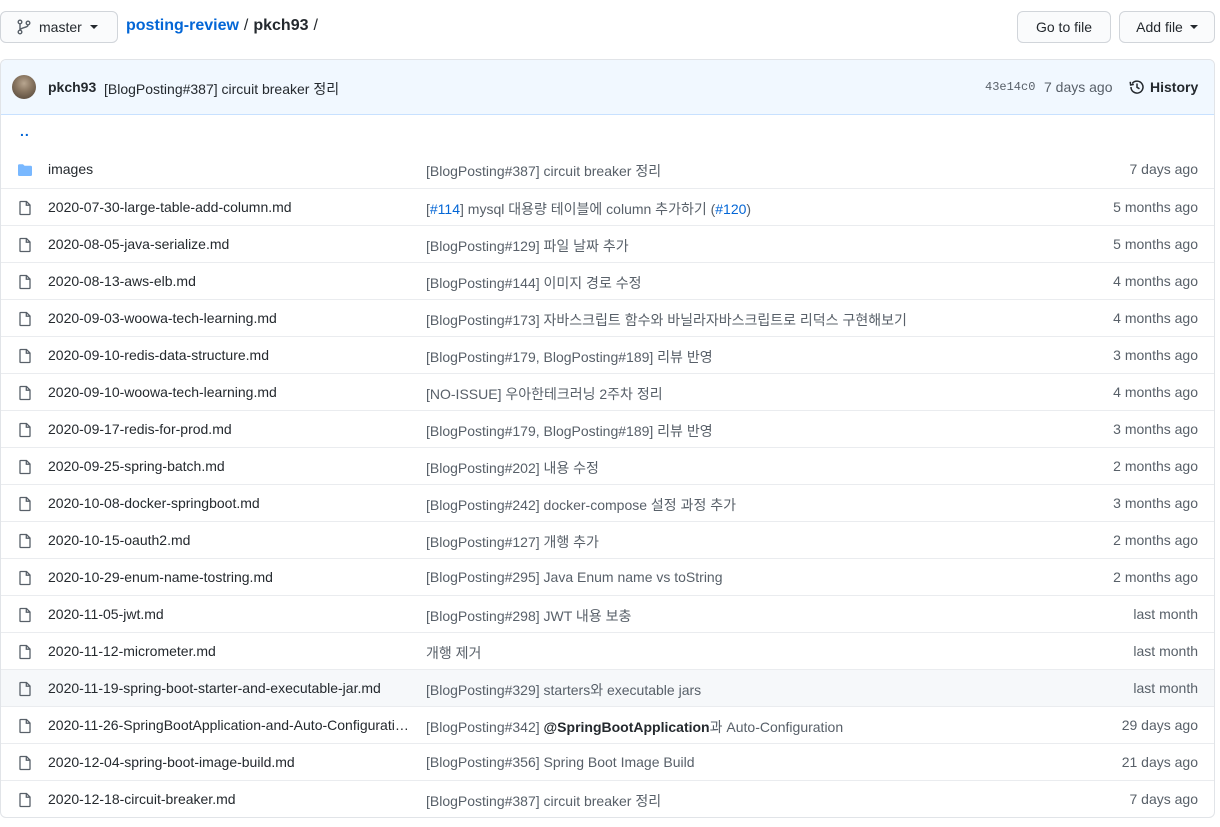  Describe the element at coordinates (1155, 244) in the screenshot. I see `file-age: 5 months ago` at that location.